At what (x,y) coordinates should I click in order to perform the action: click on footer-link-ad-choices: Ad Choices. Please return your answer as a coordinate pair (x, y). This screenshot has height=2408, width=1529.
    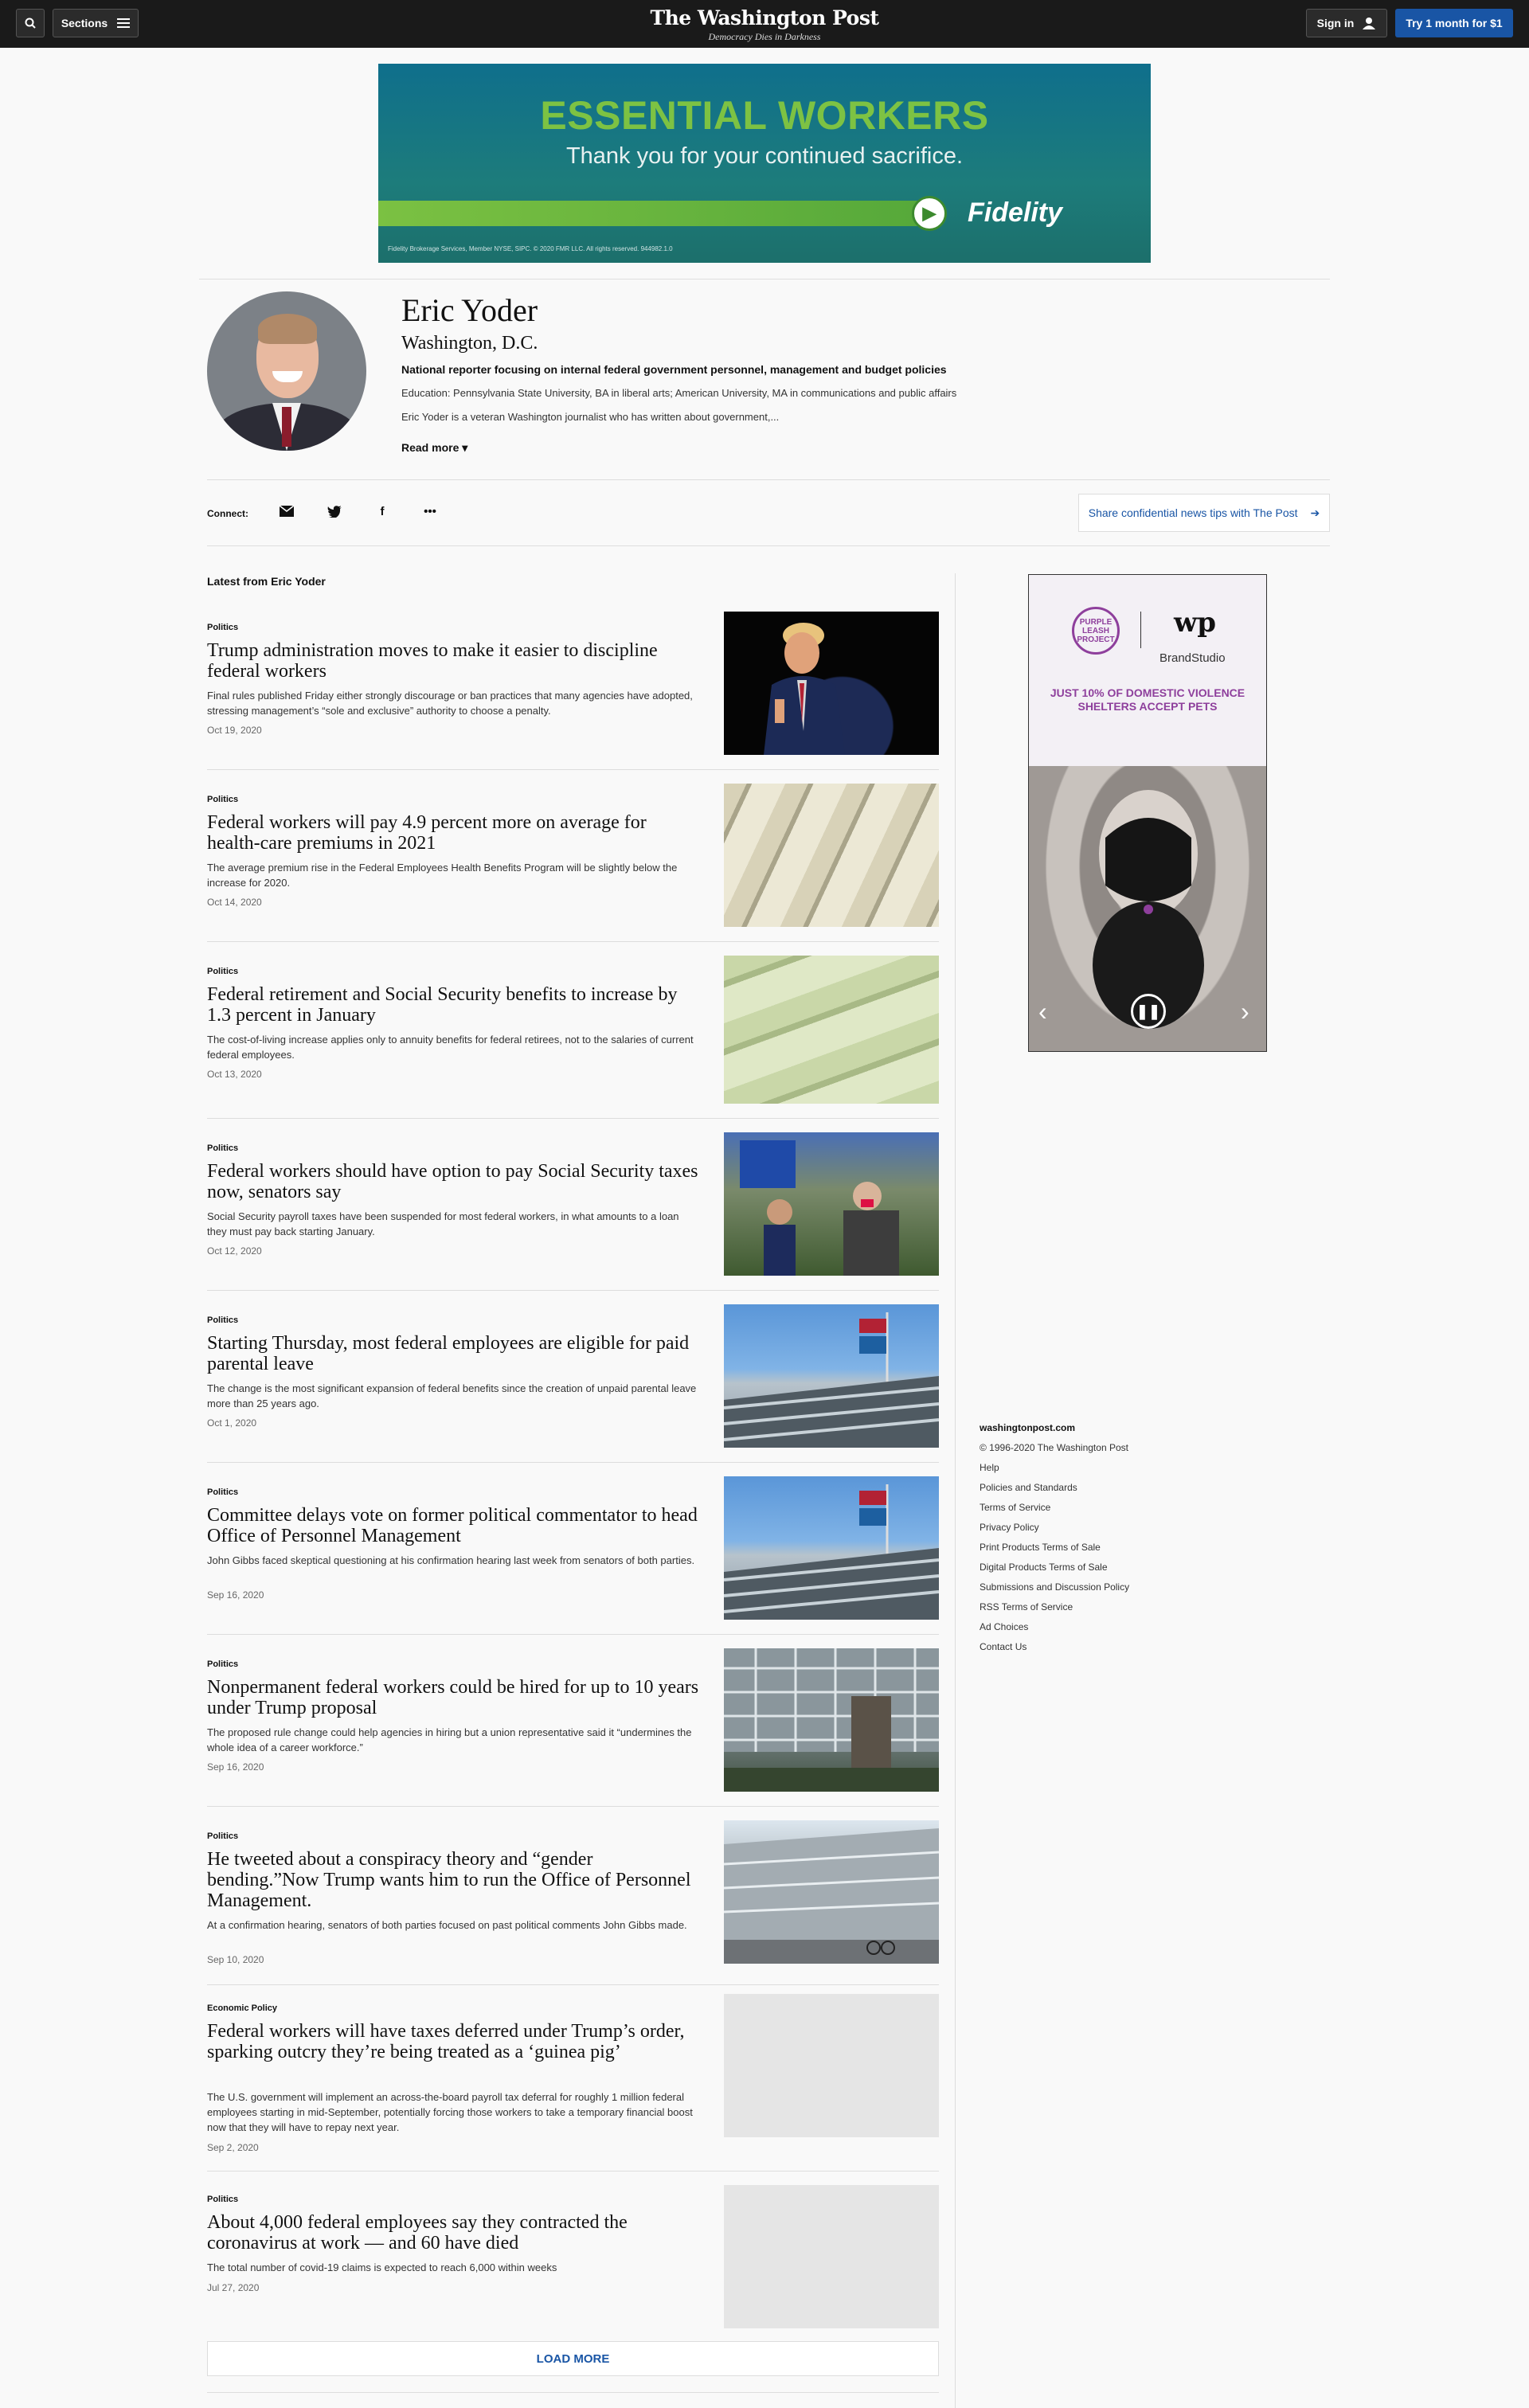
    Looking at the image, I should click on (1004, 1626).